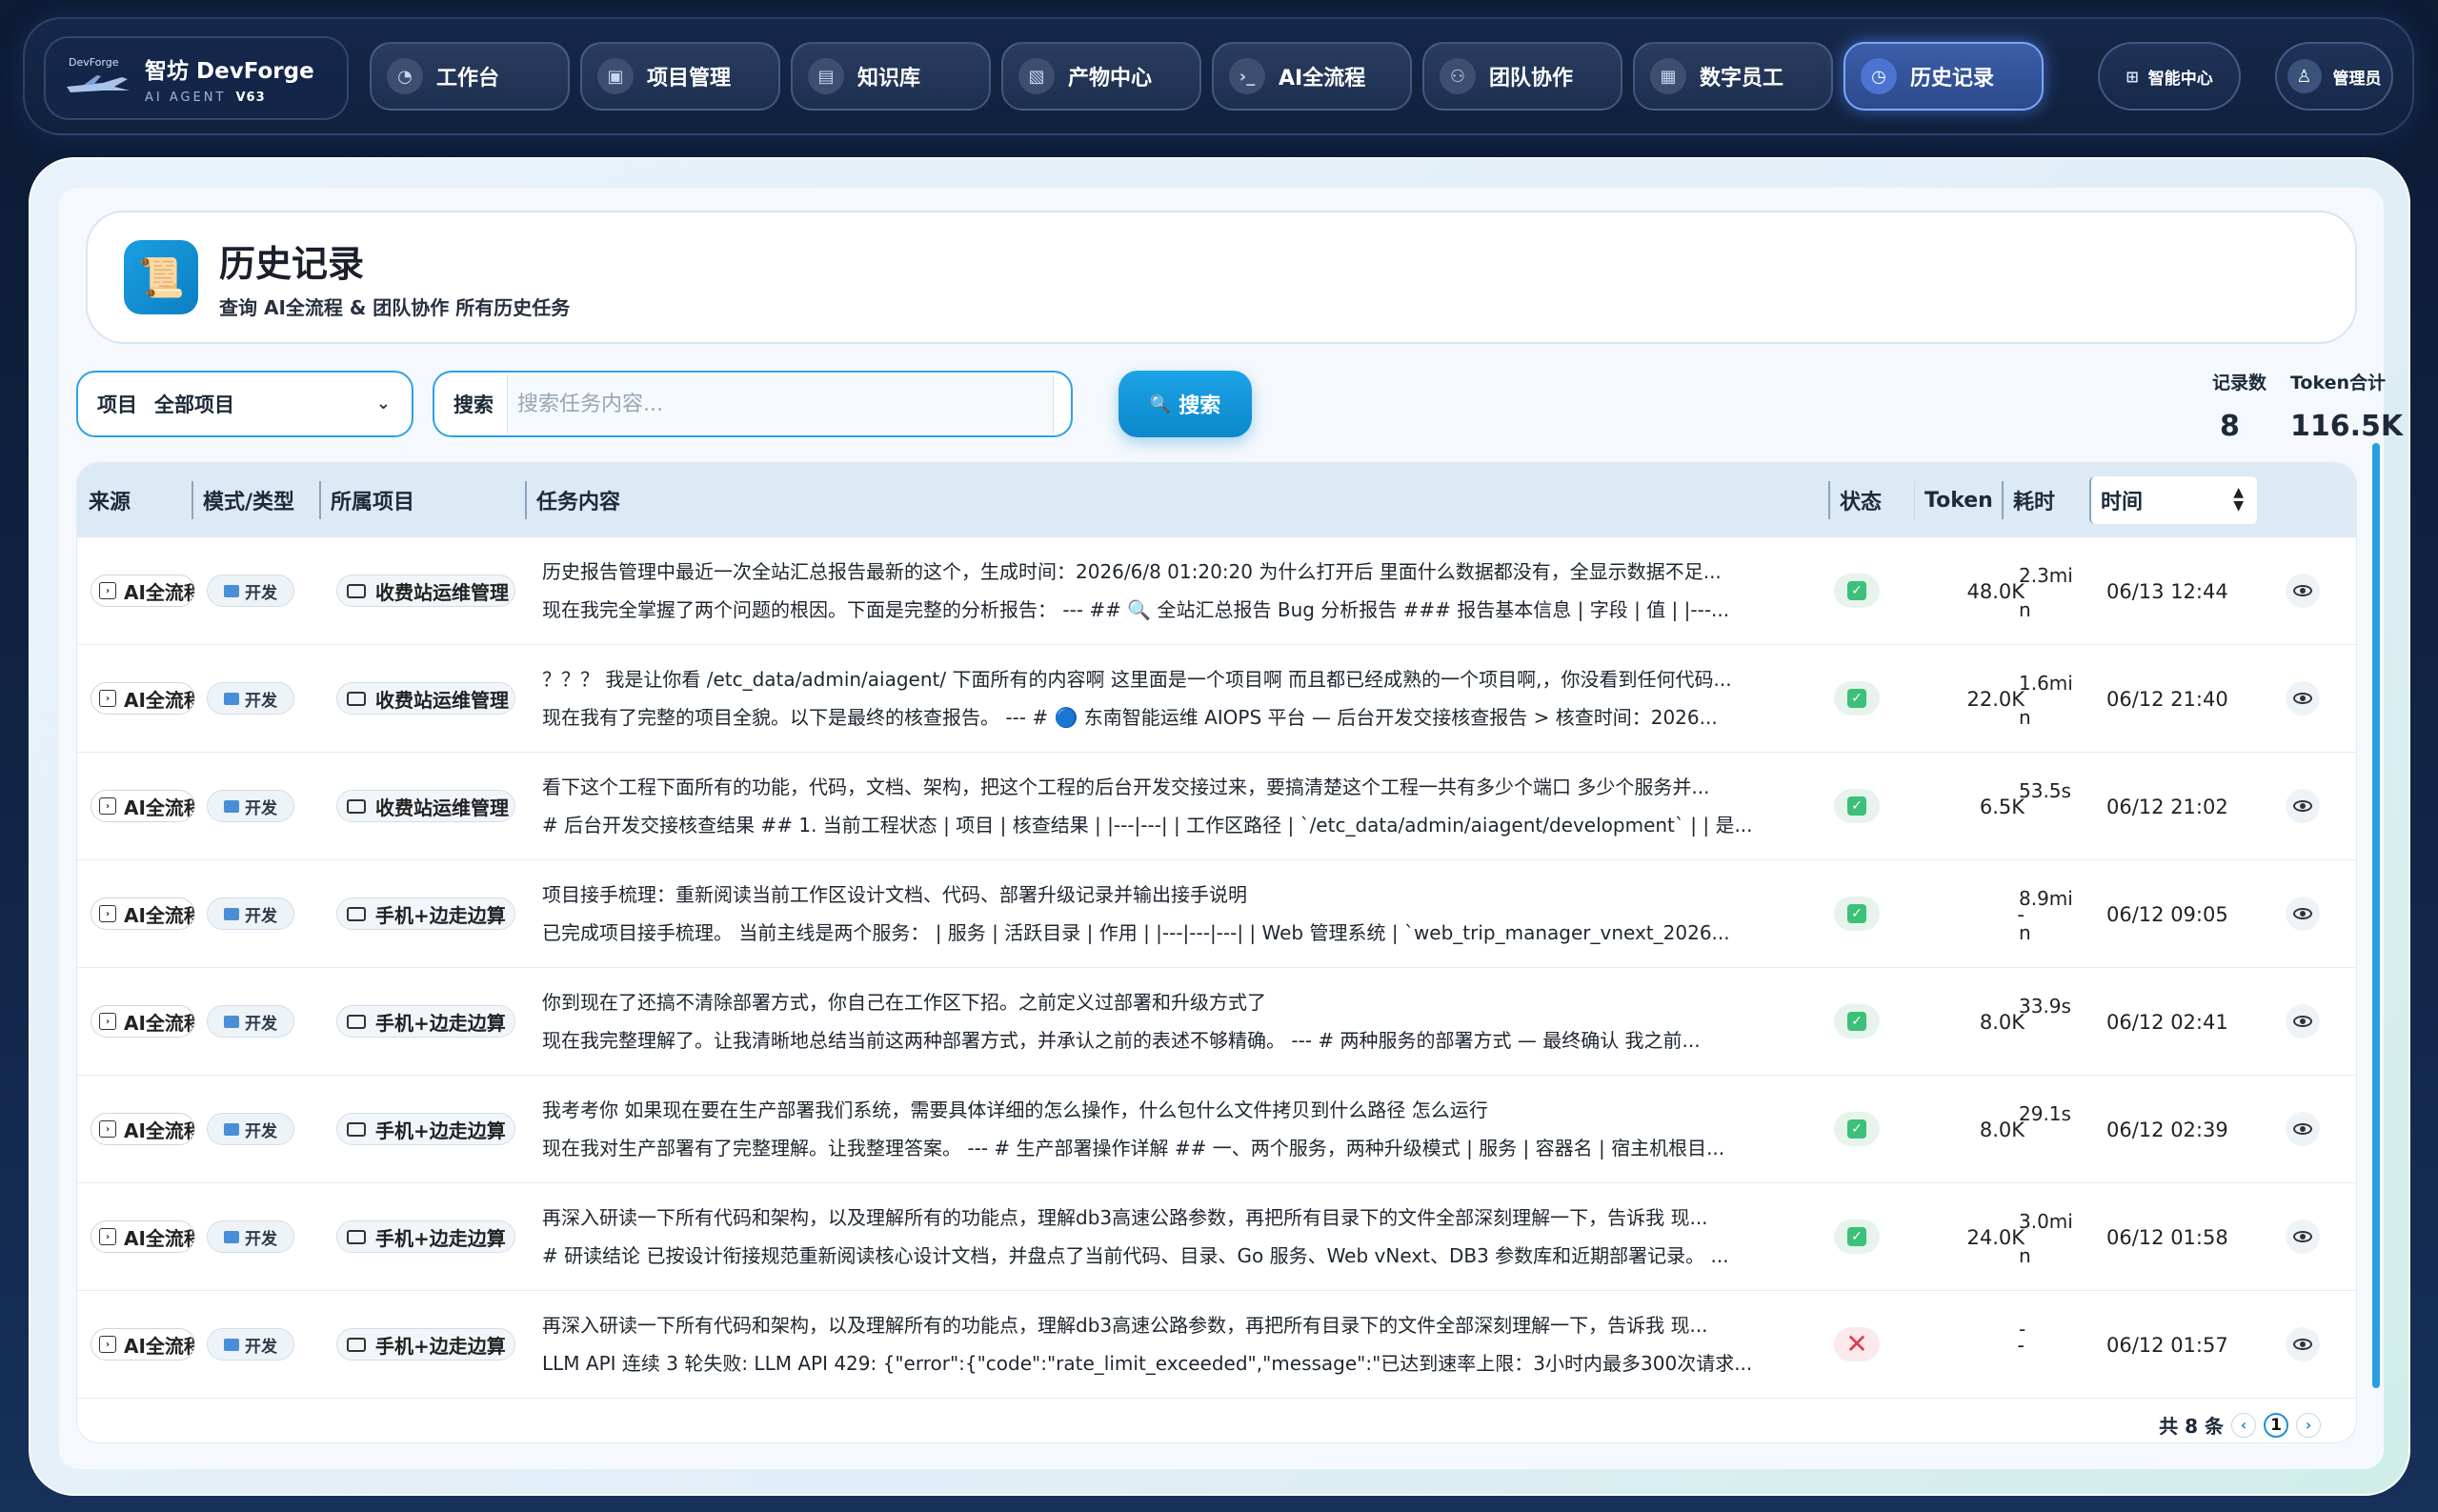  What do you see at coordinates (2334, 76) in the screenshot?
I see `admin-menu: ♙ 管理员` at bounding box center [2334, 76].